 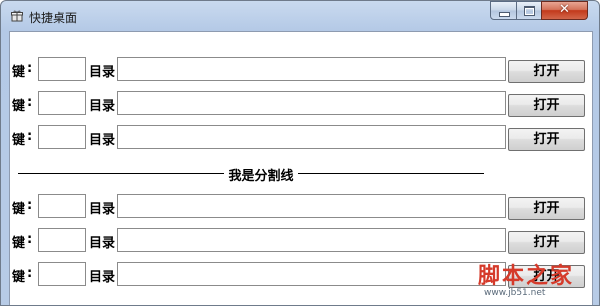 What do you see at coordinates (515, 293) in the screenshot?
I see `watermark-url: www.jb51.net` at bounding box center [515, 293].